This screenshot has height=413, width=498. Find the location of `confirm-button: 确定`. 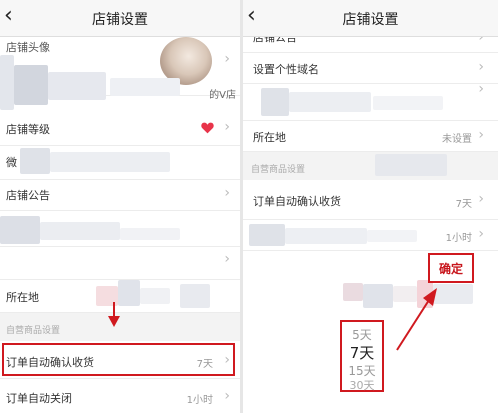

confirm-button: 确定 is located at coordinates (451, 268).